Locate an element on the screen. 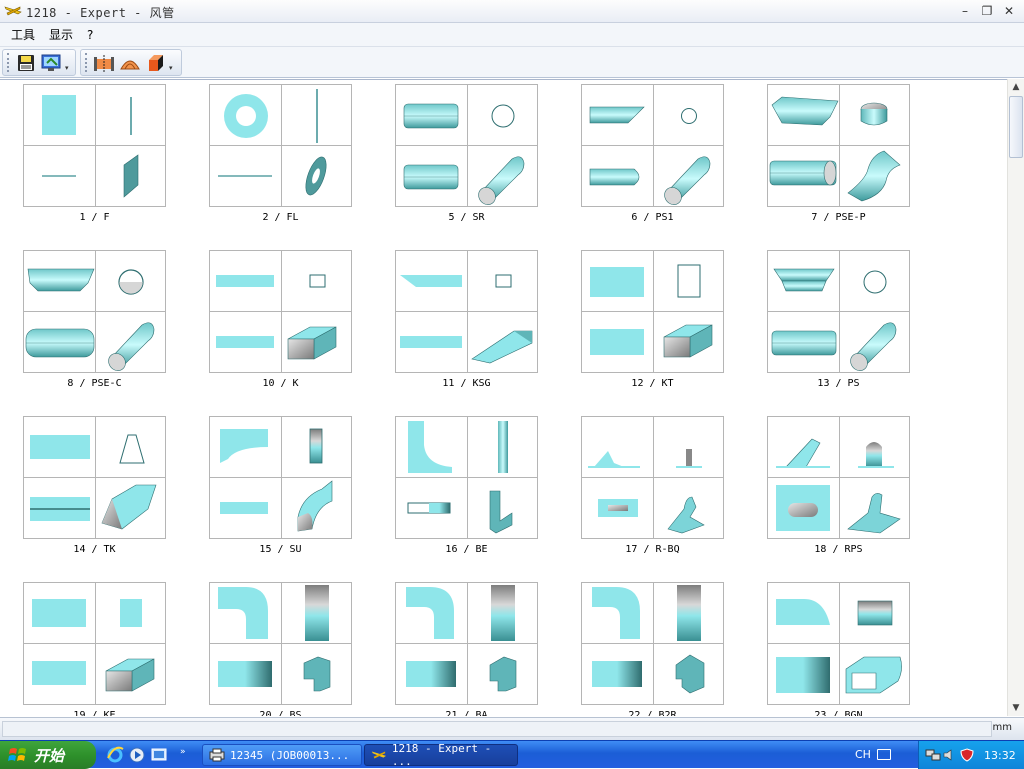  part-label: 18 / RPS is located at coordinates (838, 549).